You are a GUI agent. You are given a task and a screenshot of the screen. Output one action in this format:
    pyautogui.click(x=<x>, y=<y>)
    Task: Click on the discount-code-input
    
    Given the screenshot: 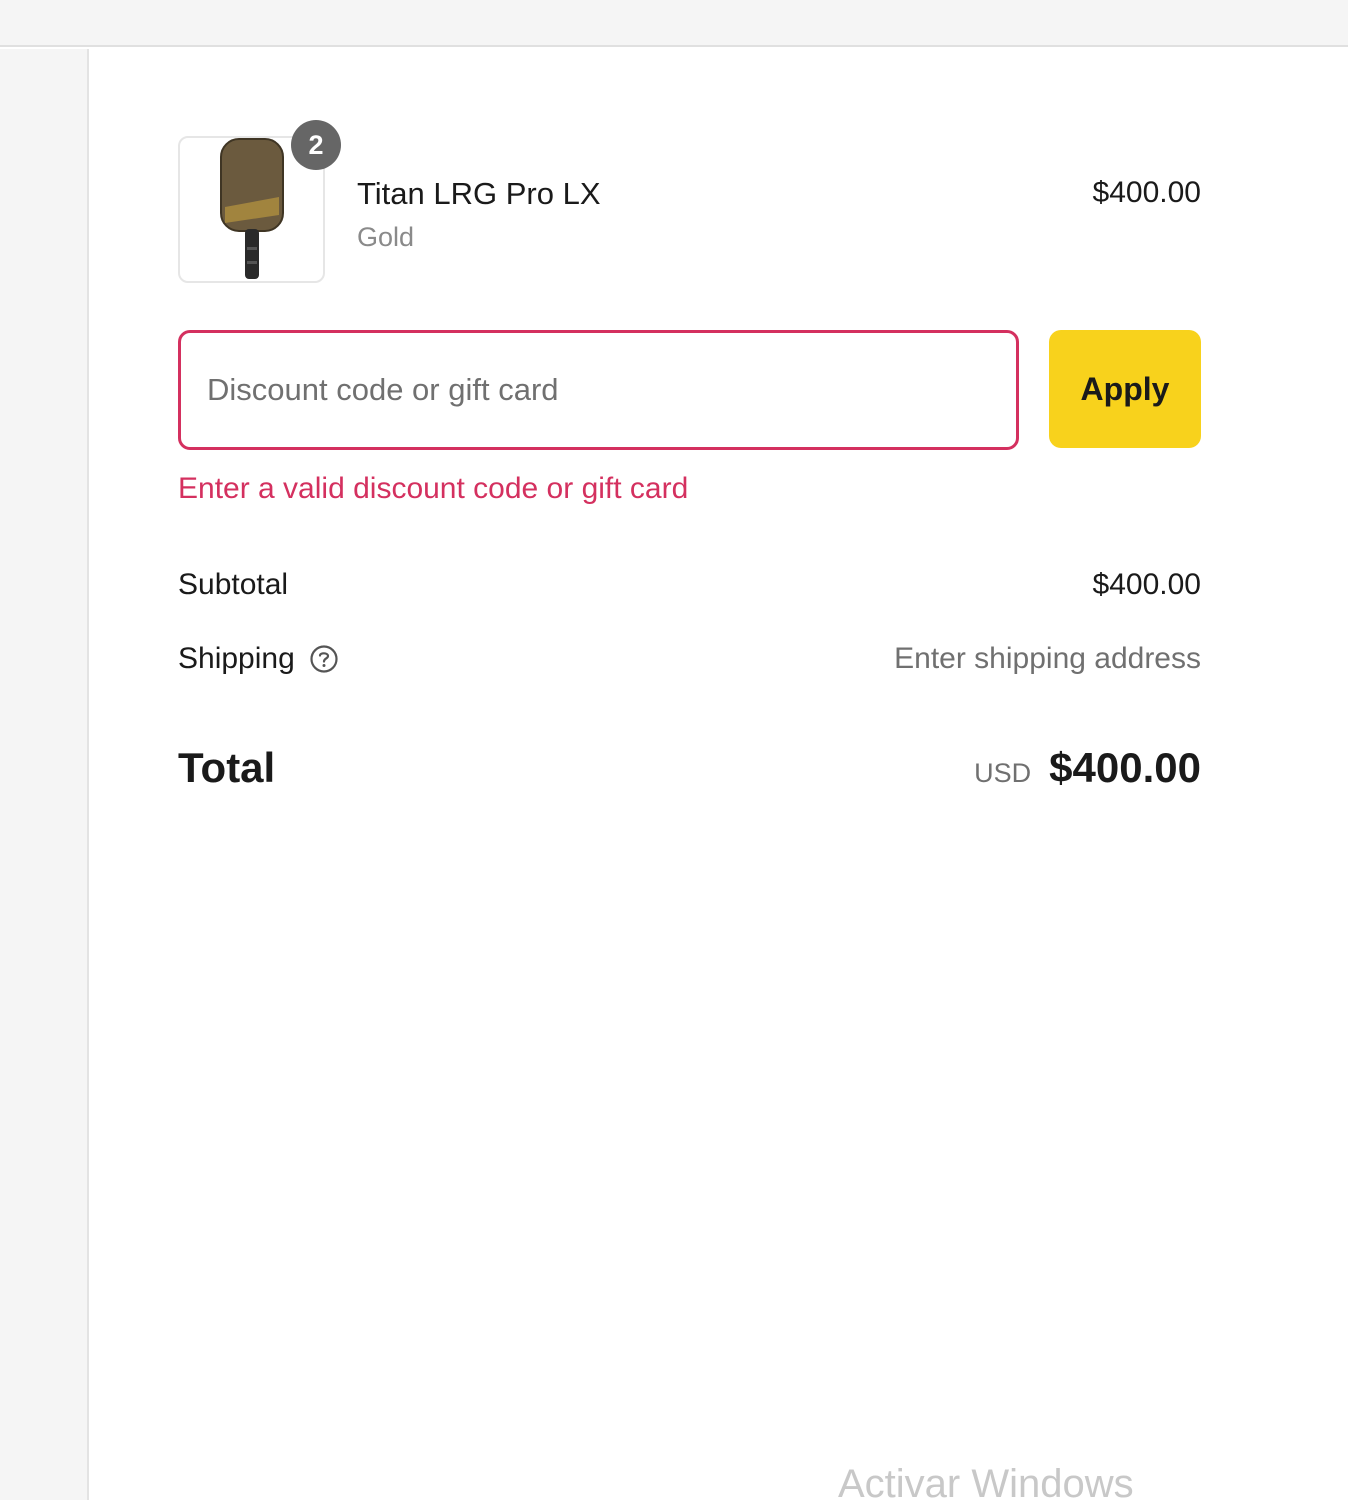 What is the action you would take?
    pyautogui.click(x=598, y=390)
    